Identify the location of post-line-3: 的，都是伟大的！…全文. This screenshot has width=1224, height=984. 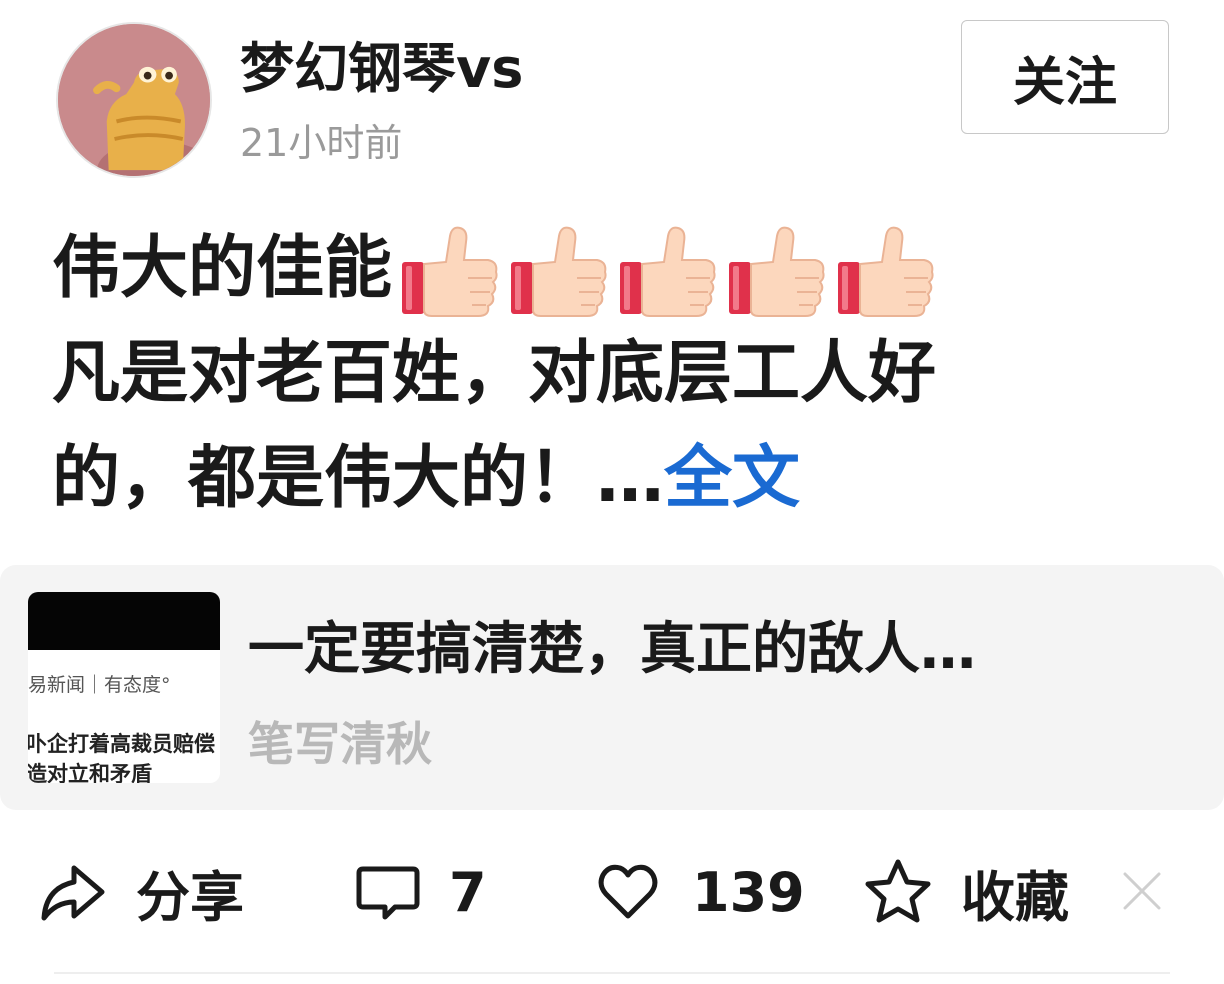
(607, 478).